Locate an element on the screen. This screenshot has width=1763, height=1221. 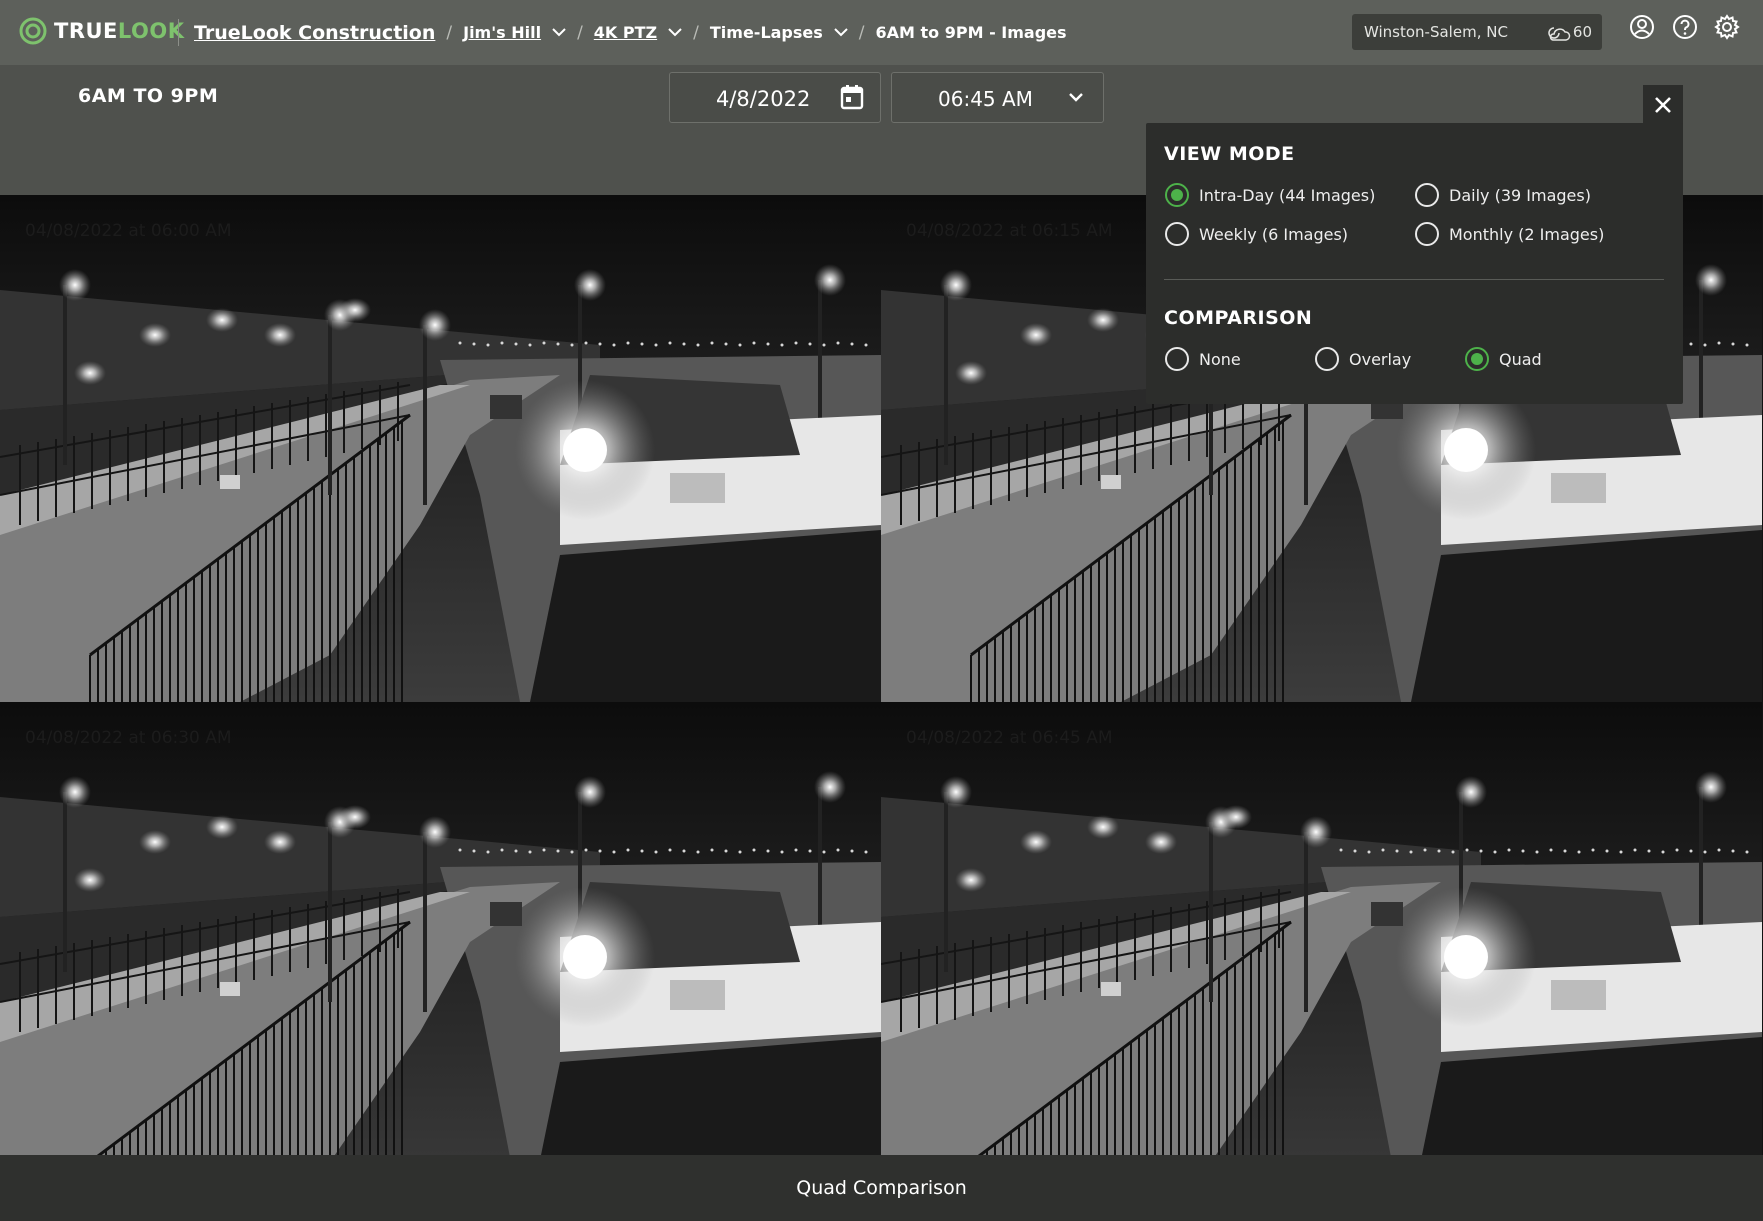
comparison-footer: Quad Comparison is located at coordinates (881, 1188).